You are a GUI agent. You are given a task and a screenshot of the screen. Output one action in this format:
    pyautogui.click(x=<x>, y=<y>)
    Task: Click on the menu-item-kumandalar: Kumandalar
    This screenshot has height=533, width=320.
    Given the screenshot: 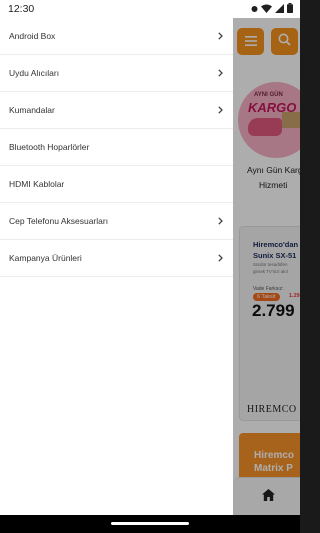 What is the action you would take?
    pyautogui.click(x=116, y=110)
    